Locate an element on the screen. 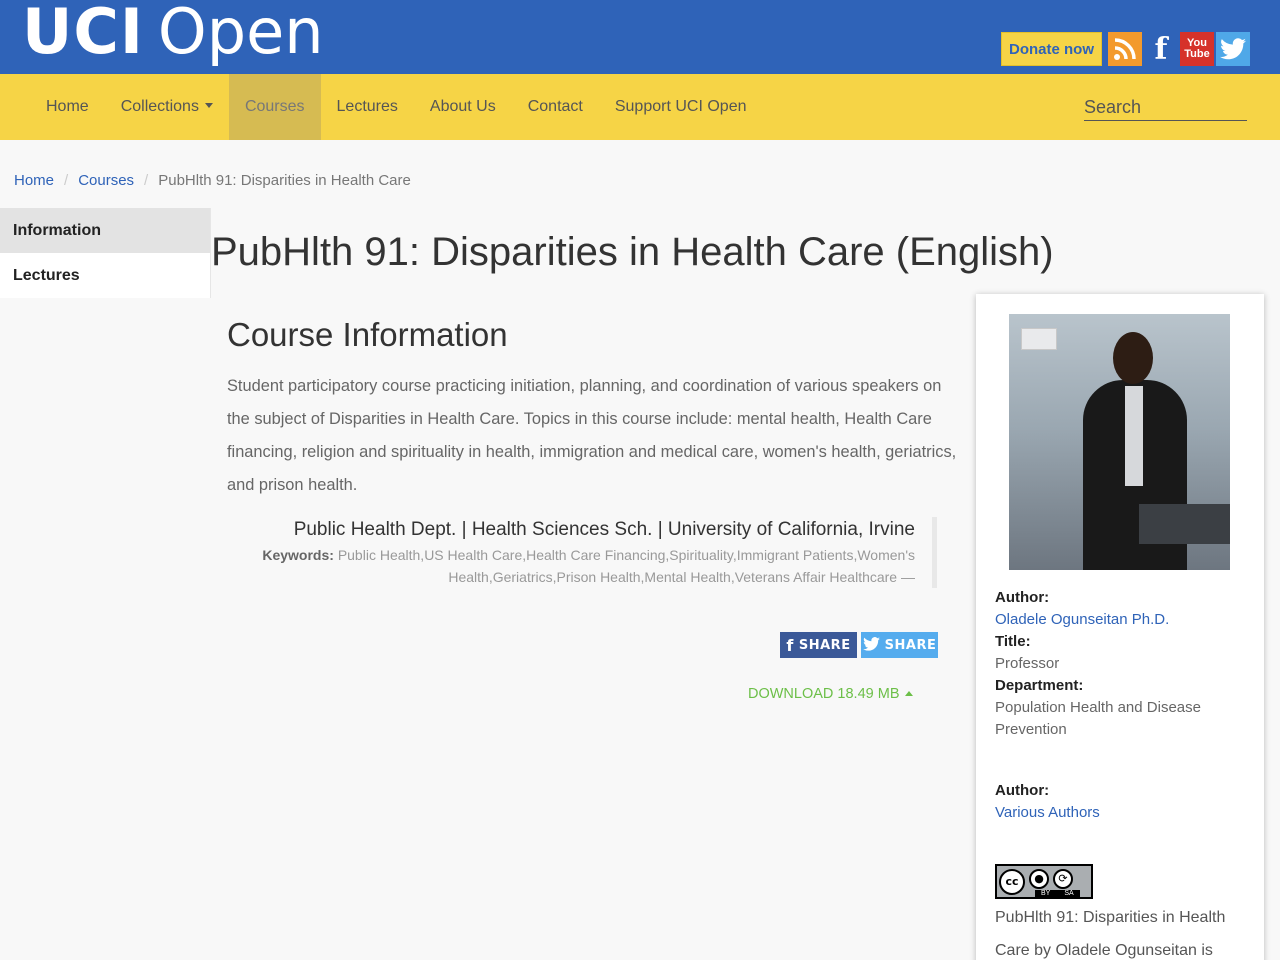 Image resolution: width=1280 pixels, height=960 pixels. social-links: Donate now f You Tube is located at coordinates (1125, 49).